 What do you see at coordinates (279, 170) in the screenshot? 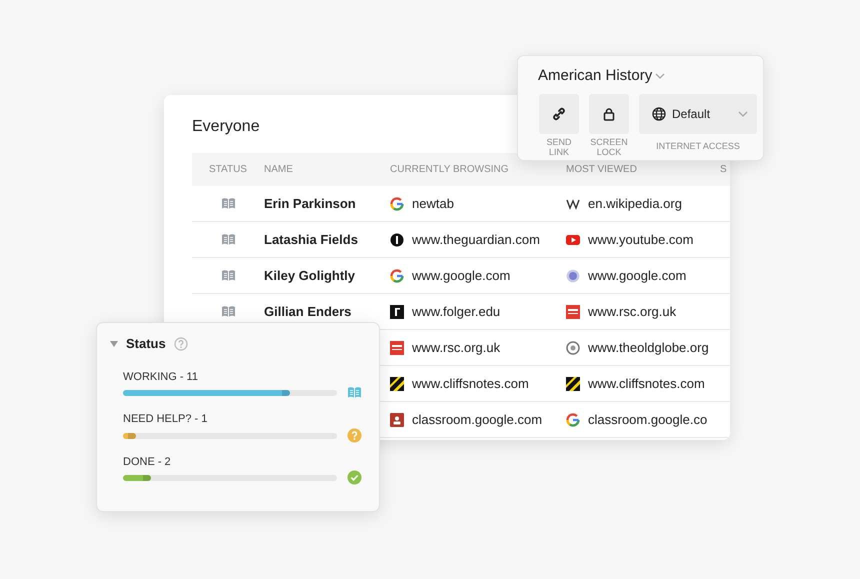
I see `column-header: NAME` at bounding box center [279, 170].